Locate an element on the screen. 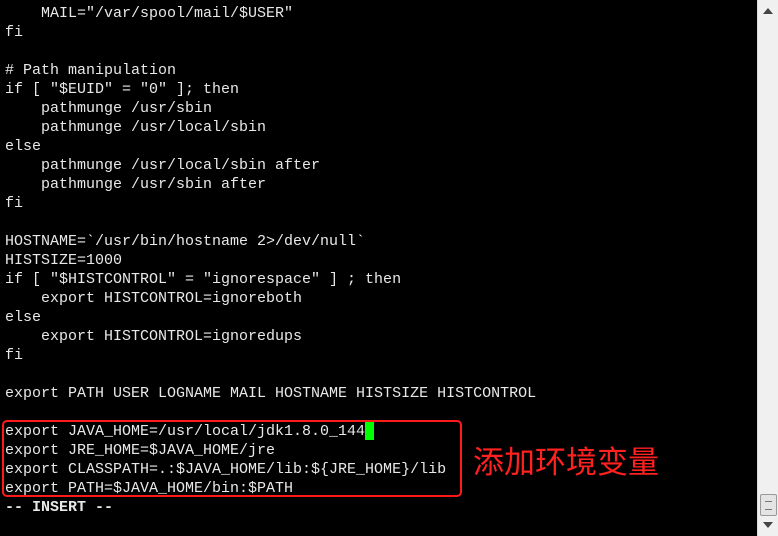  editor-line: pathmunge /usr/local/sbin after is located at coordinates (163, 165).